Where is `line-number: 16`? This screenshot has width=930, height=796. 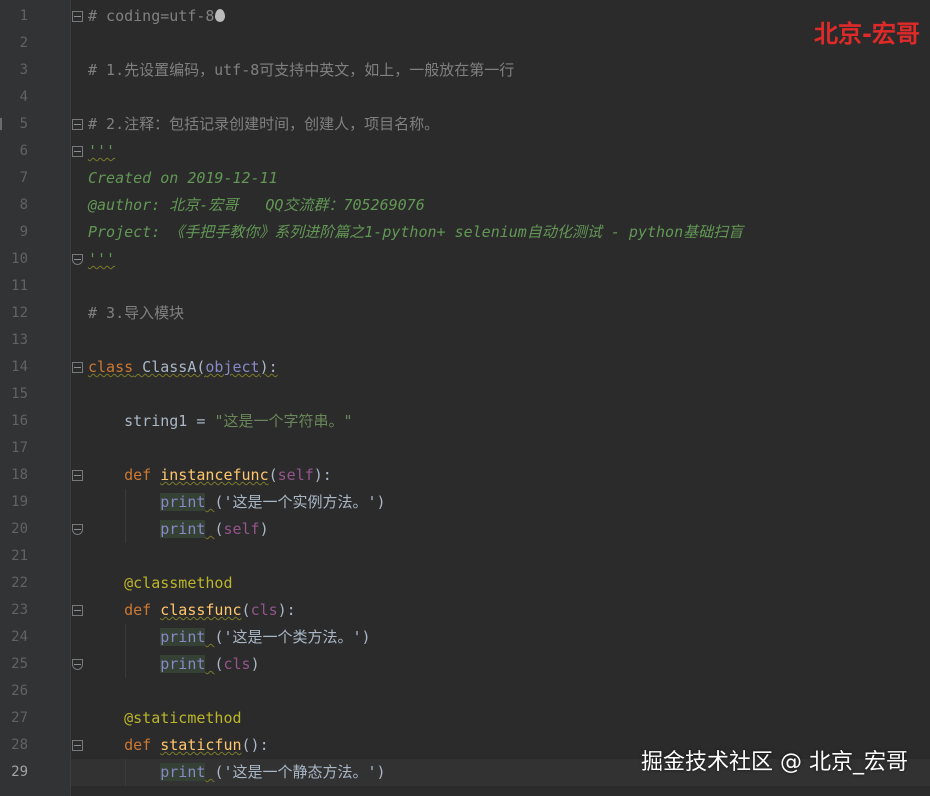 line-number: 16 is located at coordinates (14, 421).